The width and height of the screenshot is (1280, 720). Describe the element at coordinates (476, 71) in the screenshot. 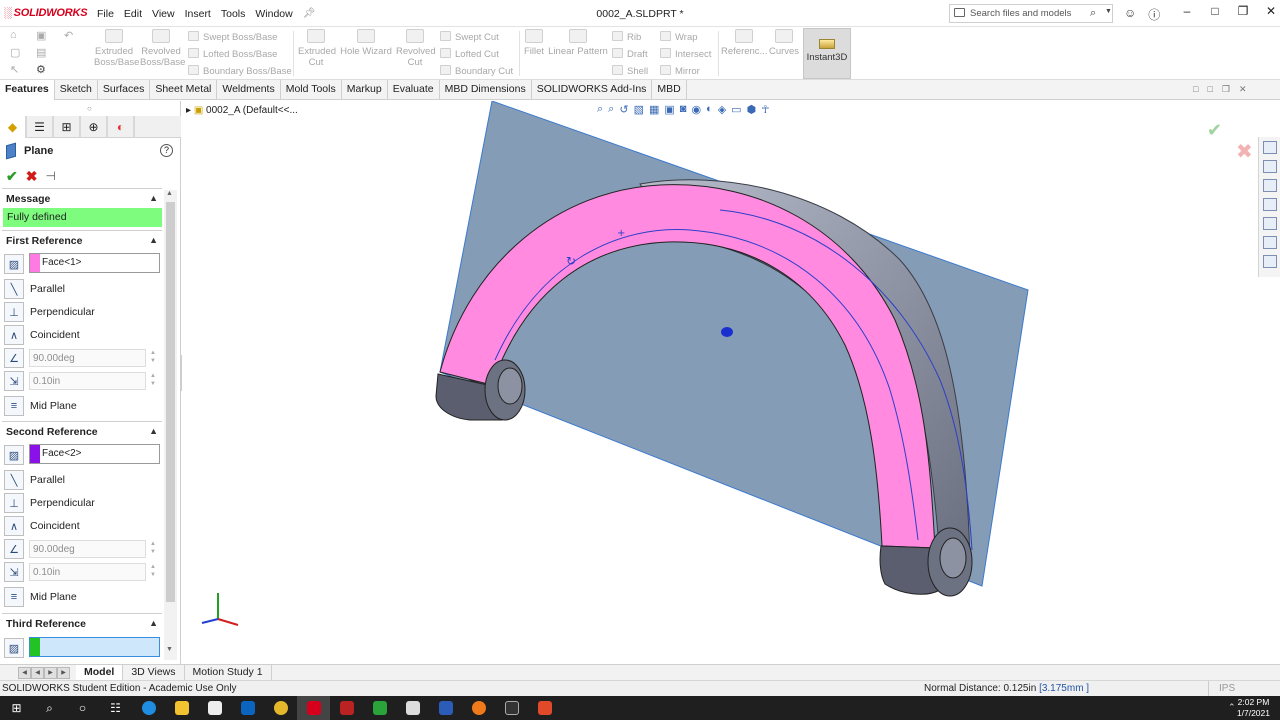

I see `boundary-cut-button: Boundary Cut` at that location.